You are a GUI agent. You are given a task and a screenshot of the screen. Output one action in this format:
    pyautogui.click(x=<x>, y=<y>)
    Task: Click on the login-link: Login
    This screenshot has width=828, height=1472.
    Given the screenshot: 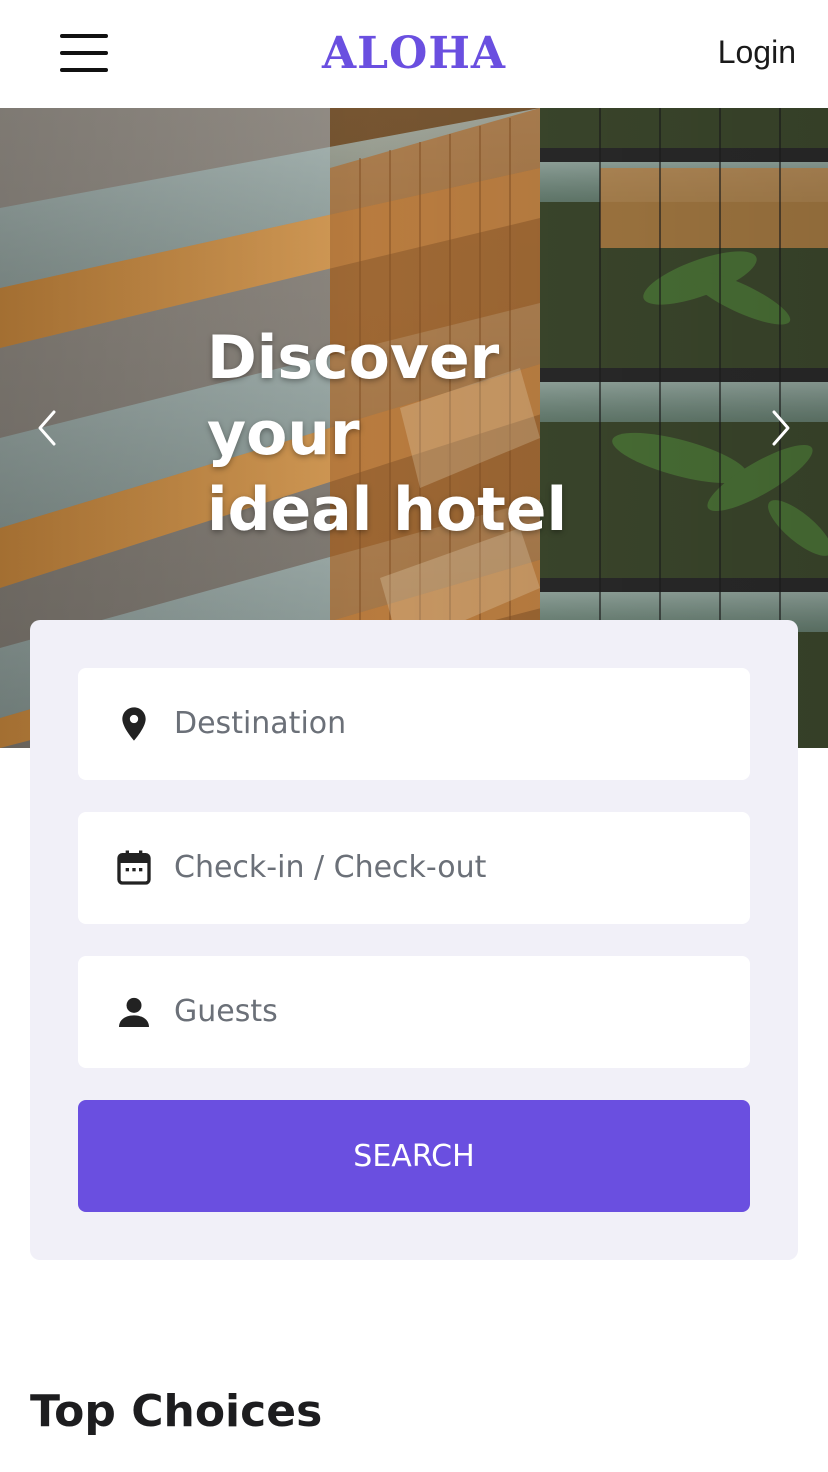 What is the action you would take?
    pyautogui.click(x=757, y=52)
    